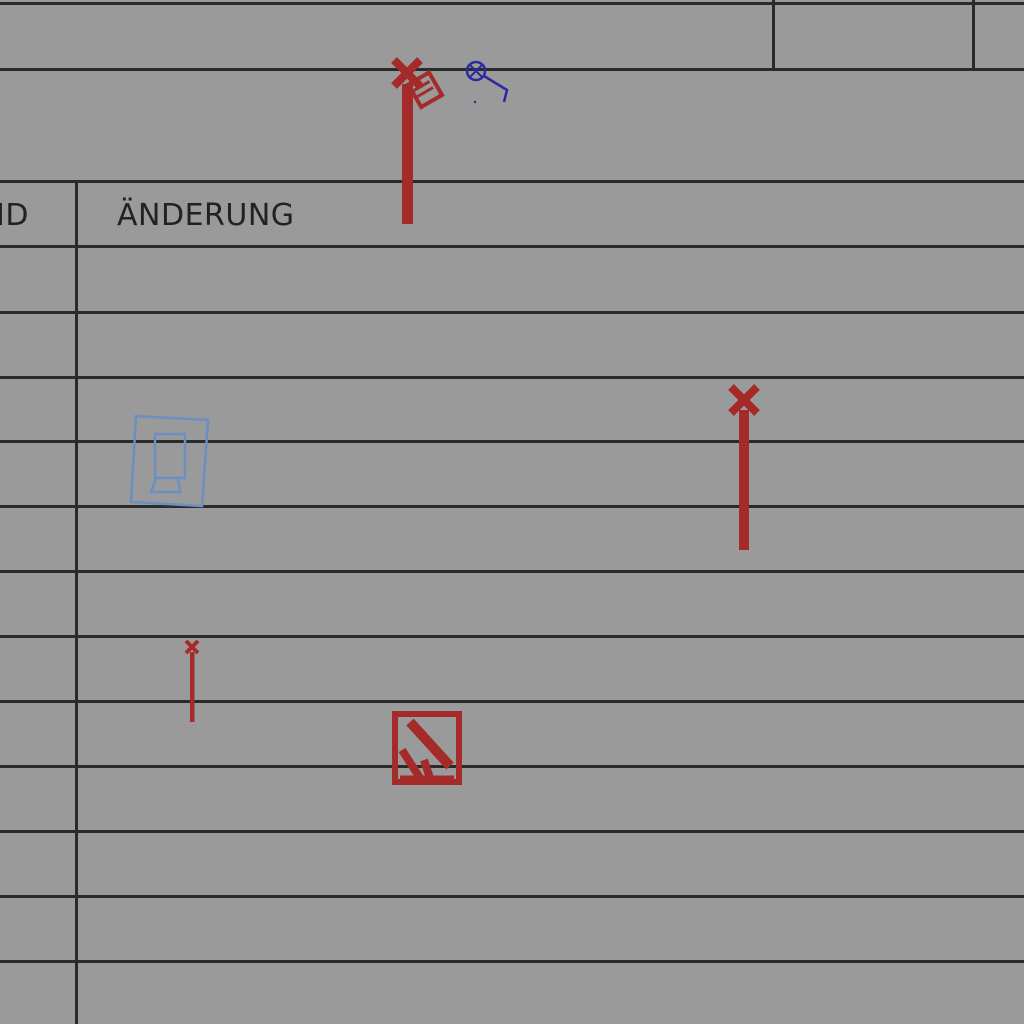  Describe the element at coordinates (206, 215) in the screenshot. I see `change-column-header: ÄNDERUNG` at that location.